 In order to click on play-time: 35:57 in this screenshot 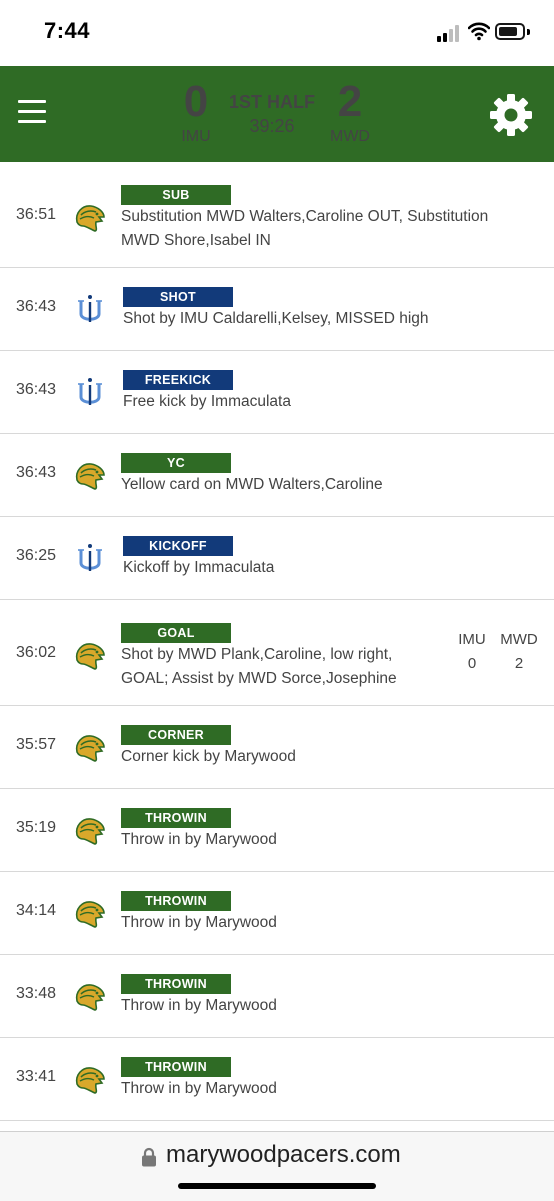, I will do `click(36, 744)`.